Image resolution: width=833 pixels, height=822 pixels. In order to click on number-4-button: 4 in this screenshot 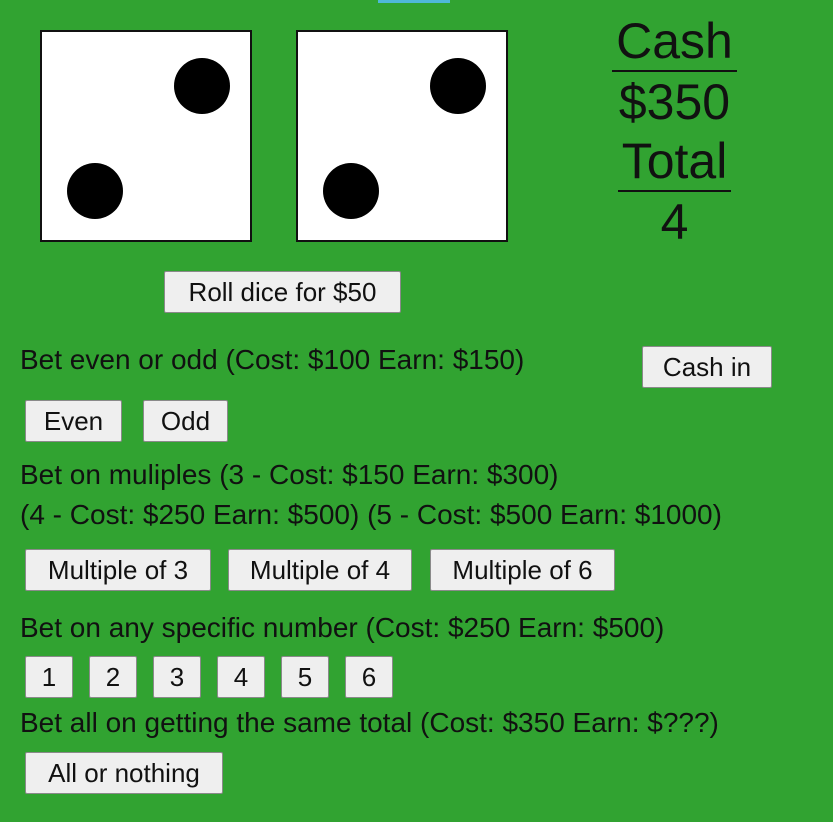, I will do `click(241, 677)`.